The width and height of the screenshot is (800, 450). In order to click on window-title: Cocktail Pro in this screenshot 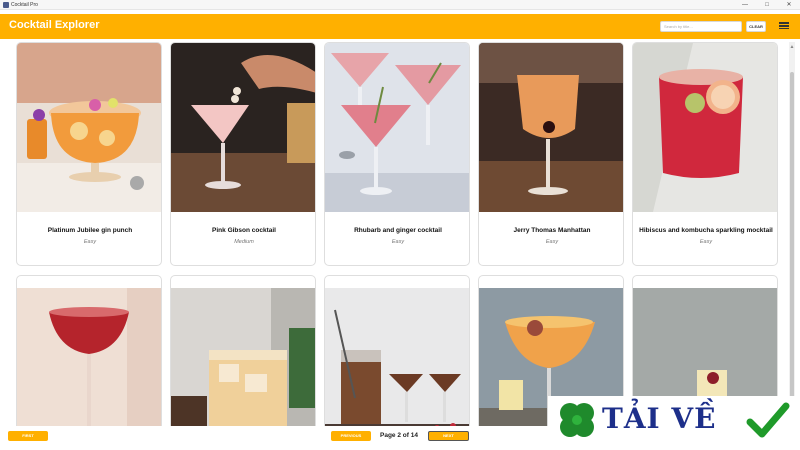, I will do `click(24, 5)`.